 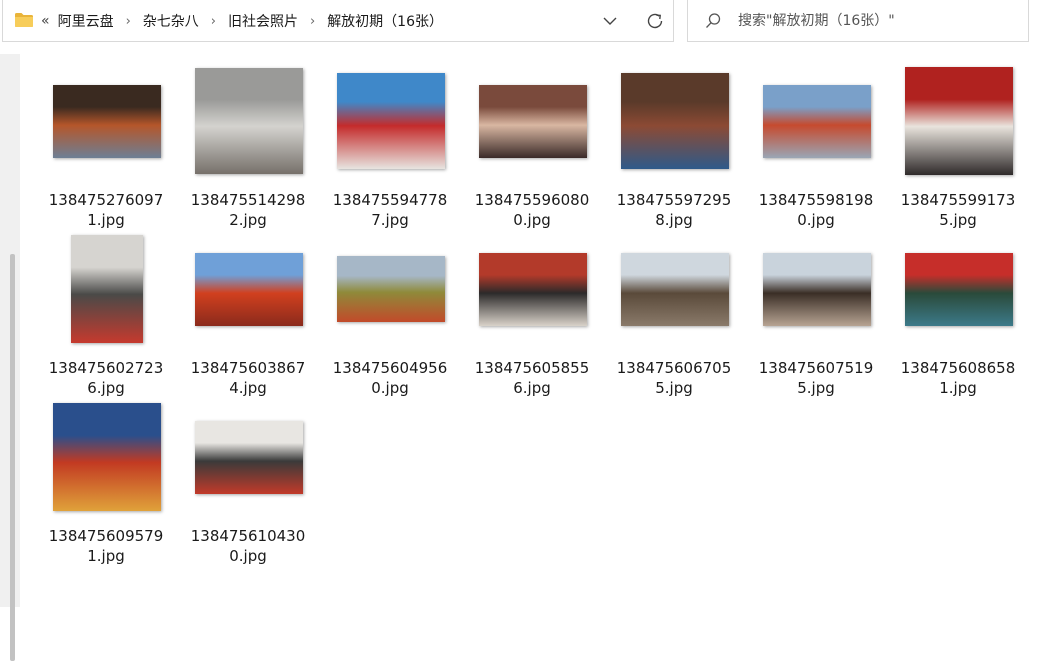 I want to click on file-name: 138475514298 2.jpg, so click(x=248, y=210).